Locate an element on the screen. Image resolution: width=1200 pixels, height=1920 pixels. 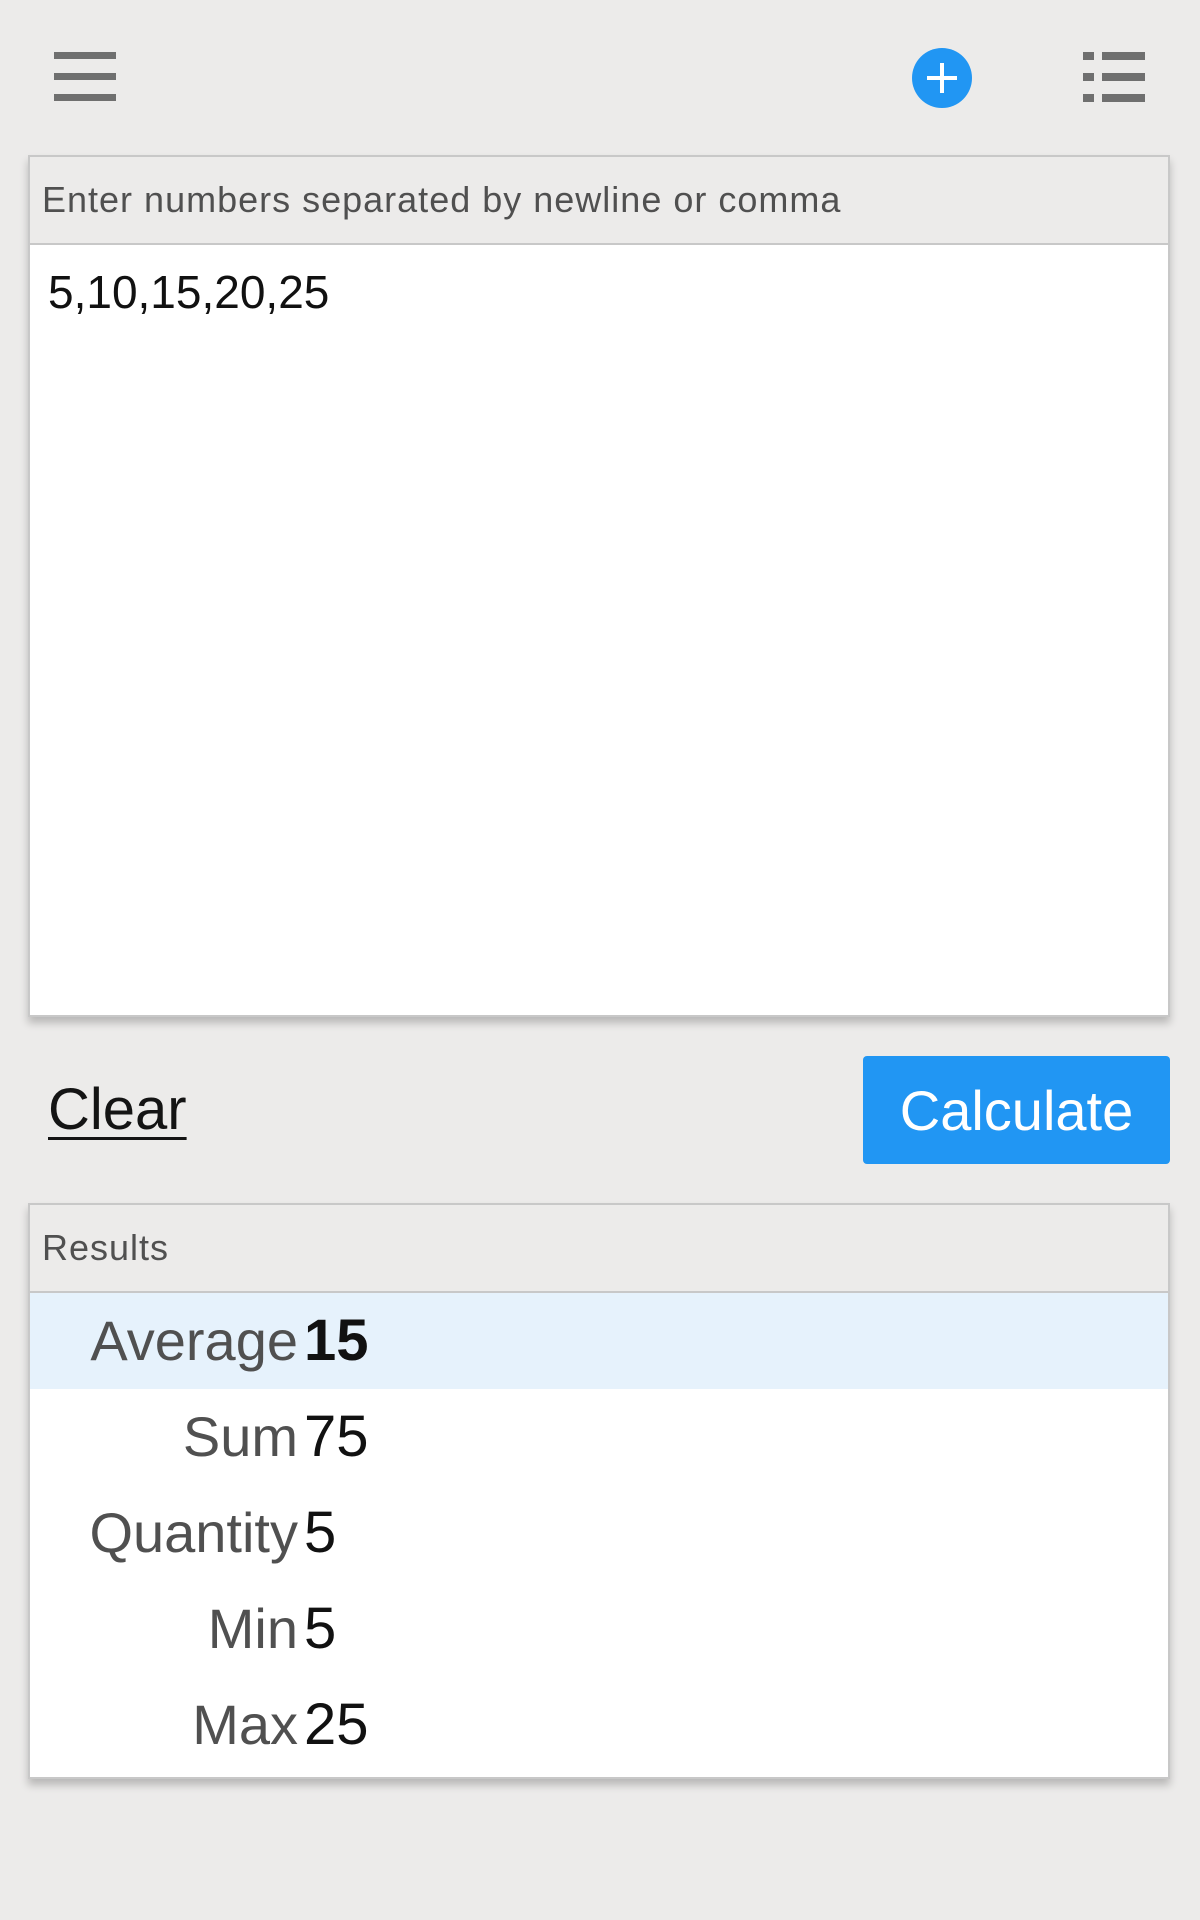
result-label: Min is located at coordinates (252, 1628).